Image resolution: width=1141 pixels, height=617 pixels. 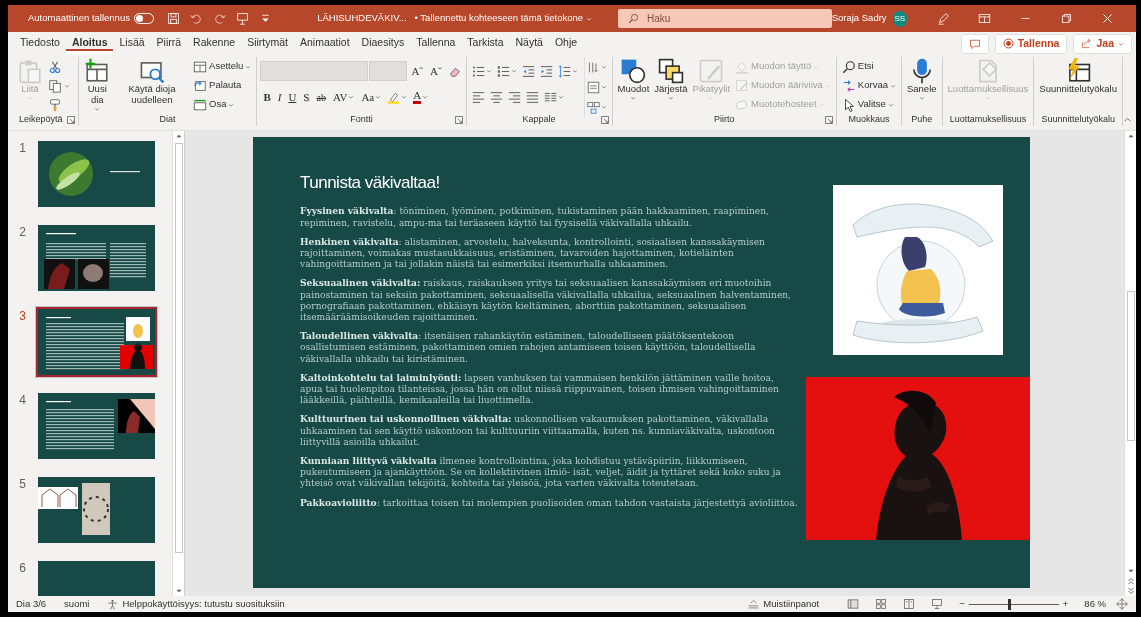 What do you see at coordinates (279, 97) in the screenshot?
I see `format-button: I` at bounding box center [279, 97].